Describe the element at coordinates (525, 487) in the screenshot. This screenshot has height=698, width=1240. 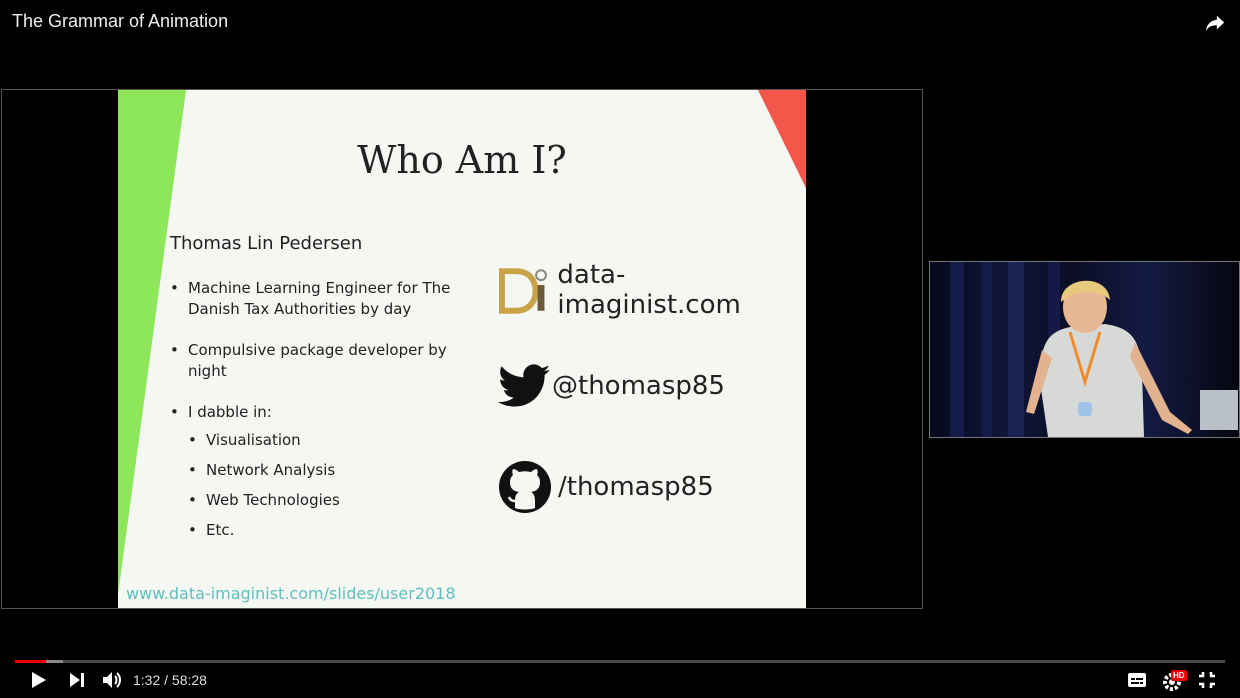
I see `github-icon` at that location.